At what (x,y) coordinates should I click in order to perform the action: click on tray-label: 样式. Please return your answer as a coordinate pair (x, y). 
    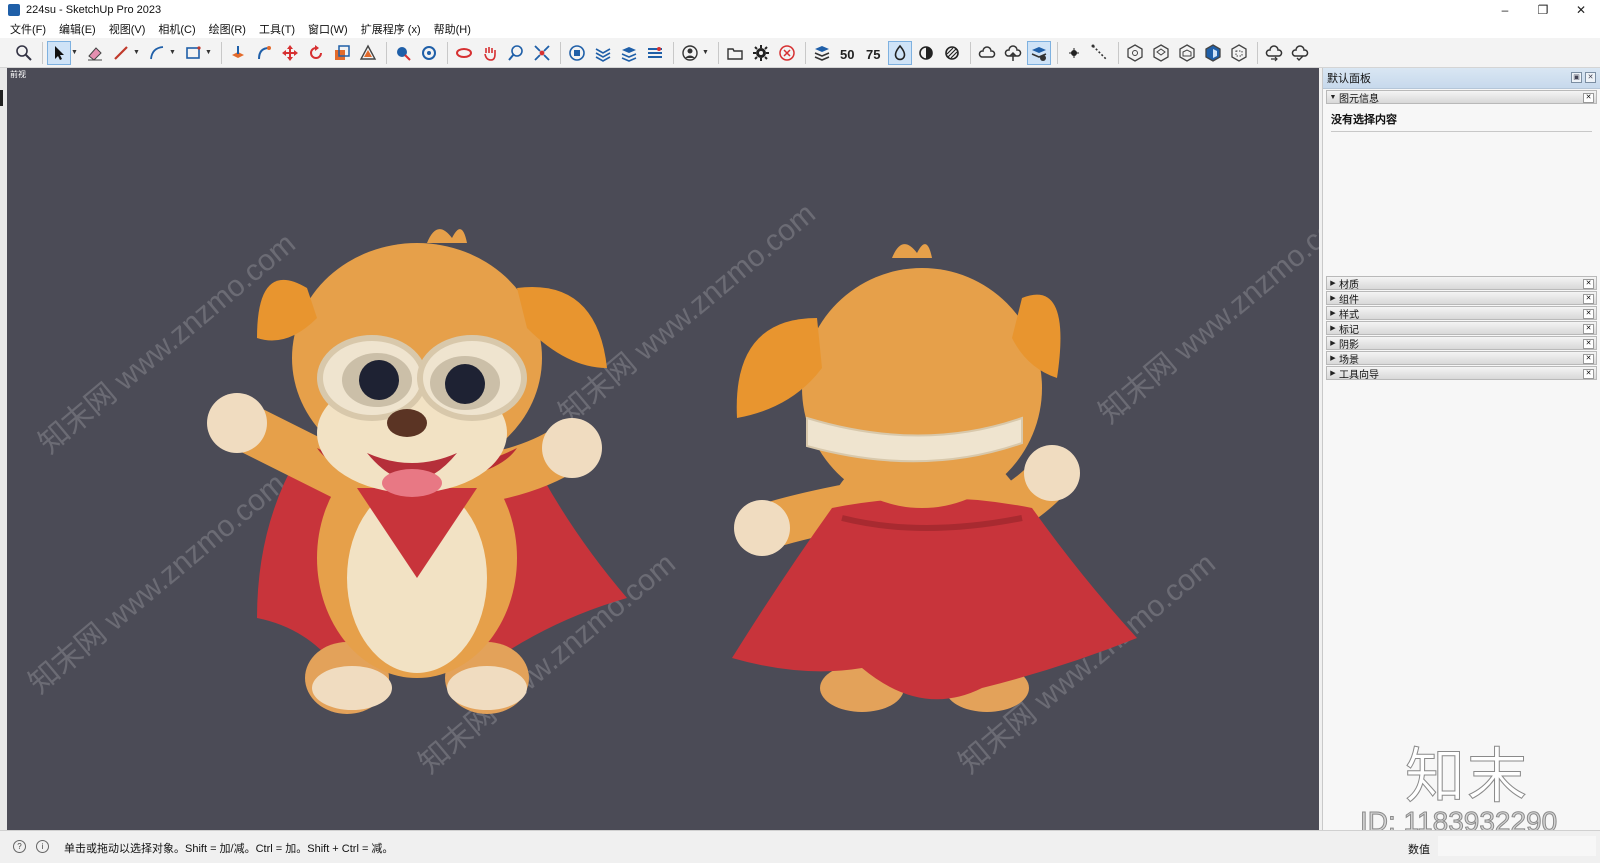
    Looking at the image, I should click on (1349, 315).